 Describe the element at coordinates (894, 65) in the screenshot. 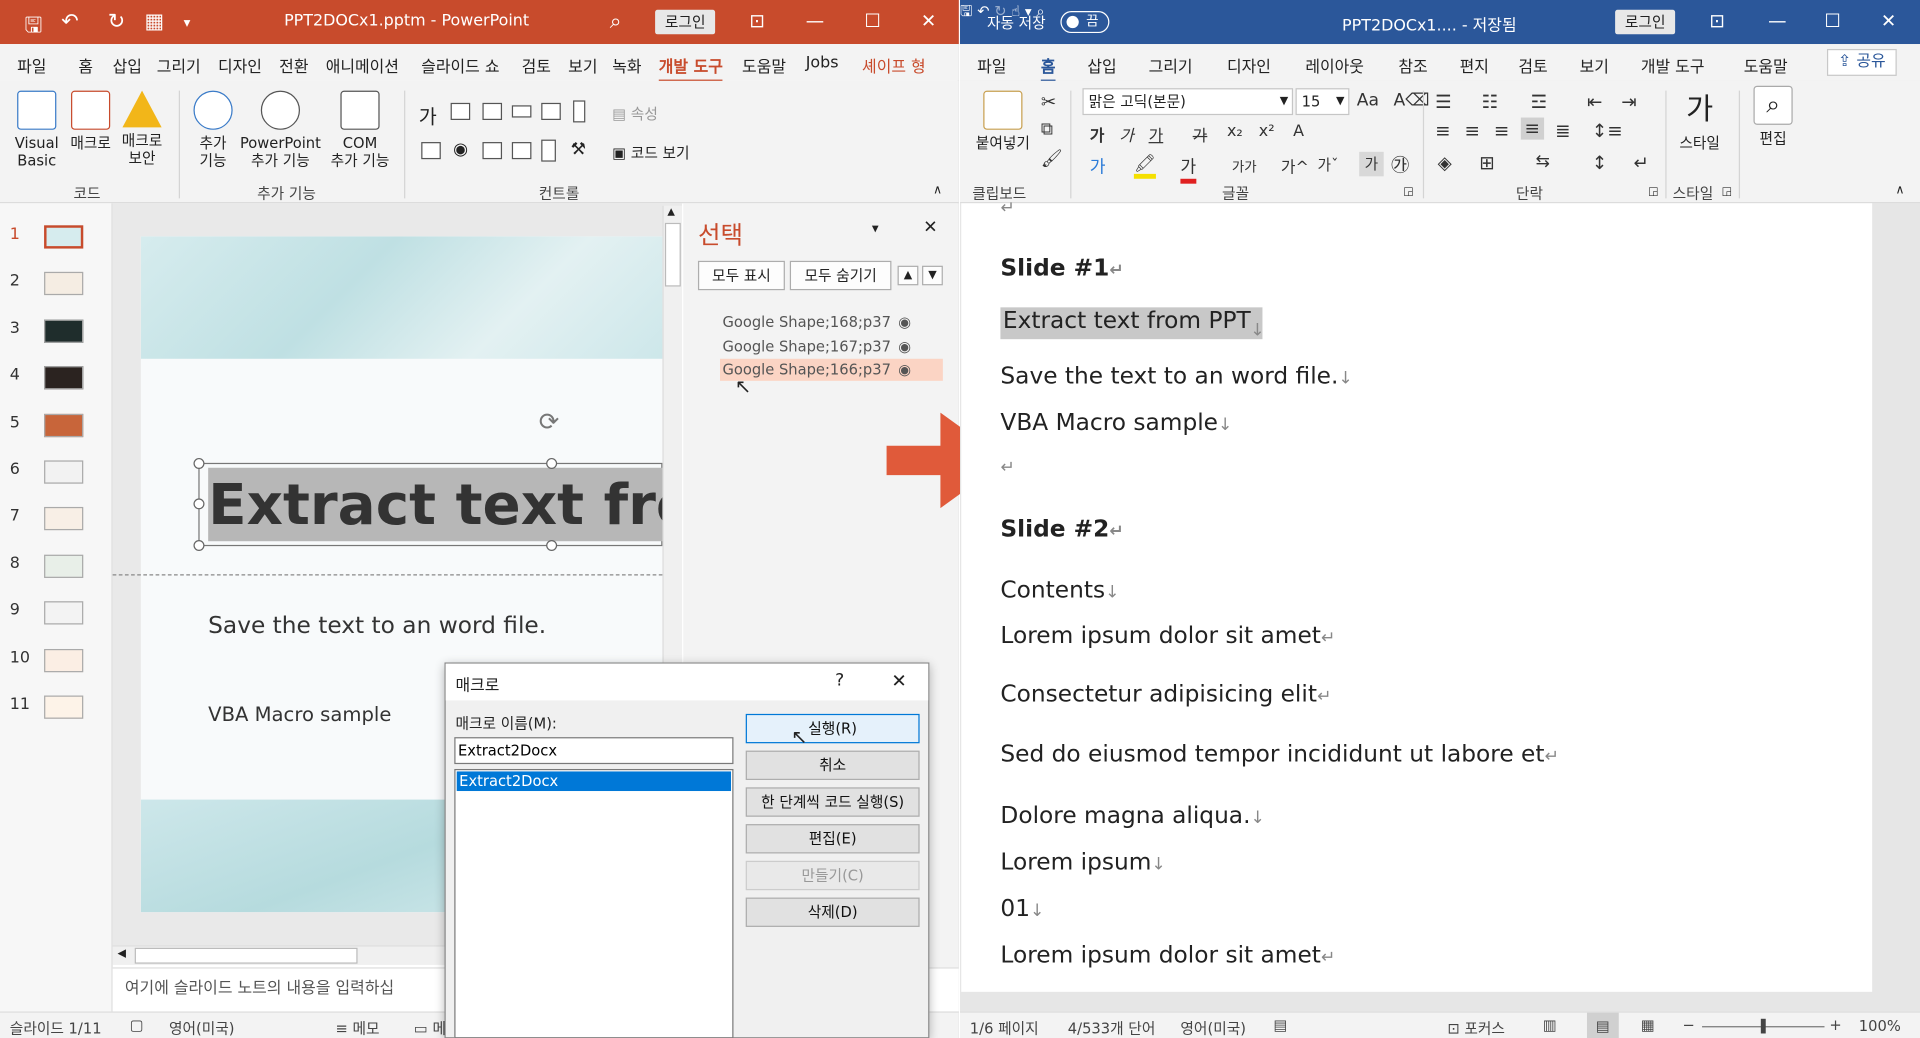

I see `tab-shape-format: 셰이프 형` at that location.